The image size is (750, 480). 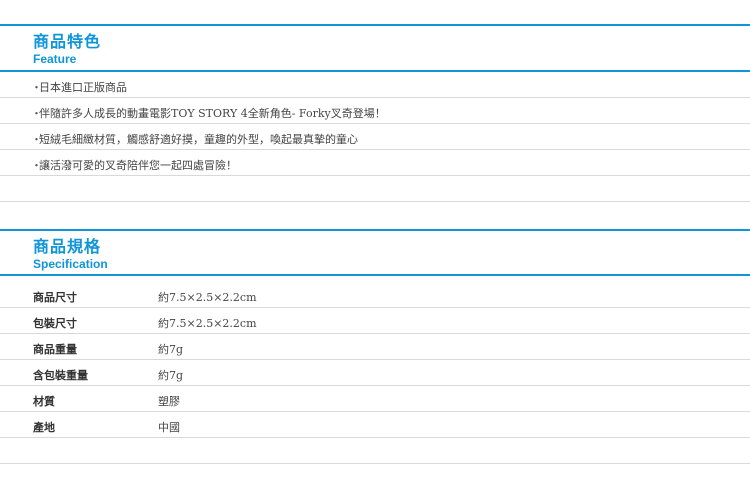 What do you see at coordinates (212, 113) in the screenshot?
I see `feature-item-text: 伴隨許多人成長的動畫電影TOY STORY 4全新角色- Forky叉奇登場！` at bounding box center [212, 113].